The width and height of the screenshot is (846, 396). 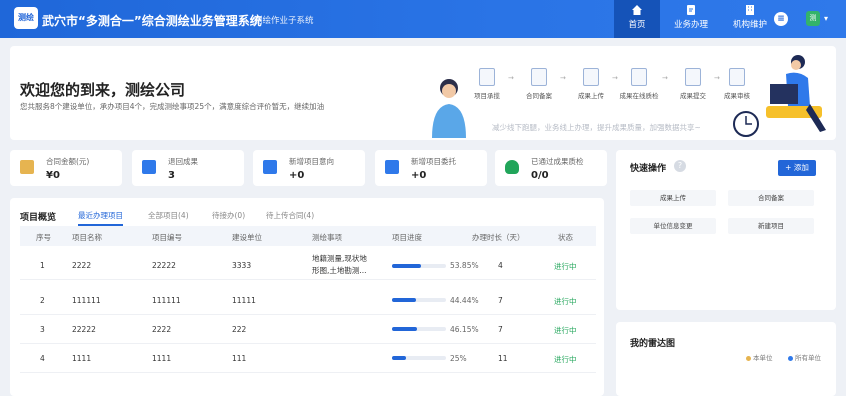 What do you see at coordinates (540, 175) in the screenshot?
I see `stat-value: 0/0` at bounding box center [540, 175].